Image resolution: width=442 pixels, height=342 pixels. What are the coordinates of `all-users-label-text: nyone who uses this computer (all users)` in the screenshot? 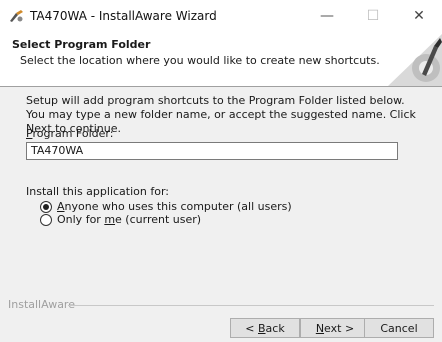 It's located at (178, 206).